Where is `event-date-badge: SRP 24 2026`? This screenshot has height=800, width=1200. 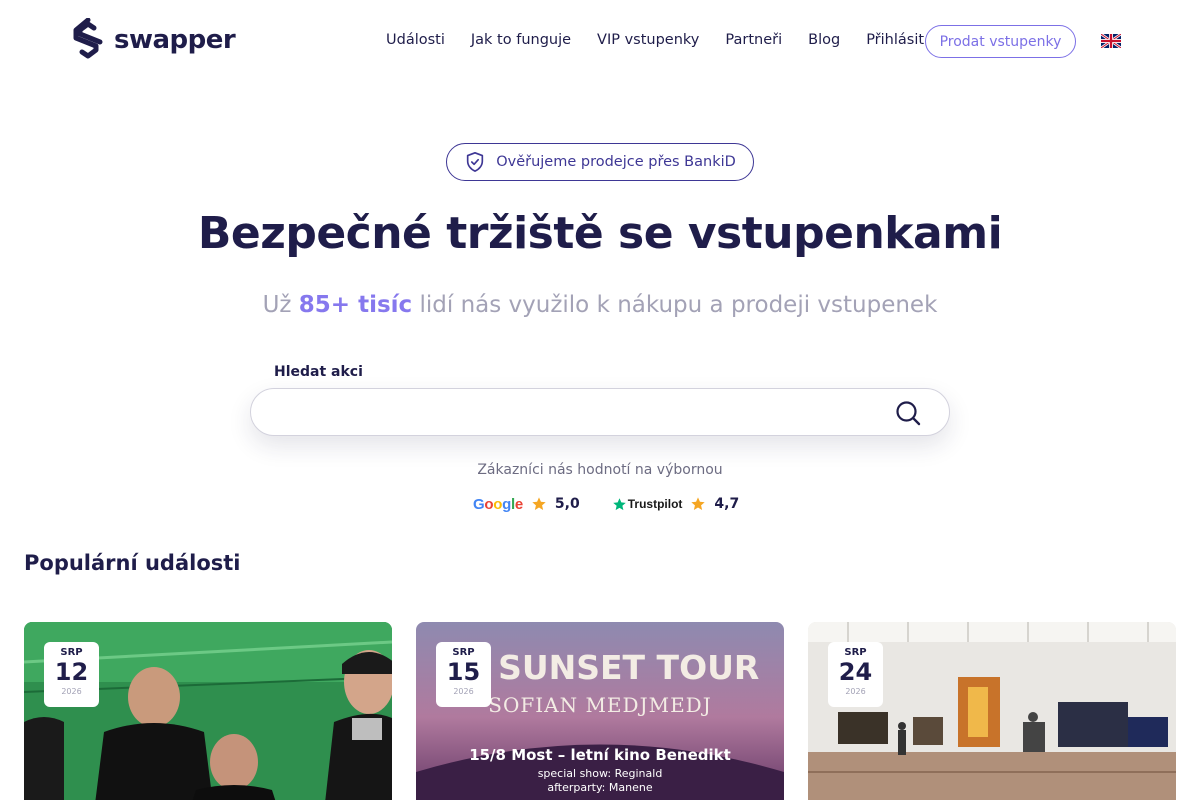 event-date-badge: SRP 24 2026 is located at coordinates (855, 674).